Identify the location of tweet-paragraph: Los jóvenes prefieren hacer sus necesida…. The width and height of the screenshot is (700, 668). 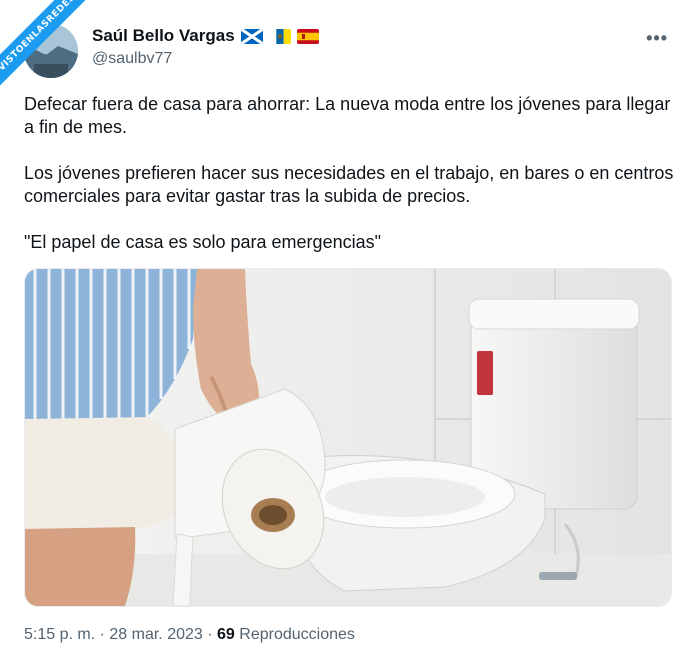
(349, 184).